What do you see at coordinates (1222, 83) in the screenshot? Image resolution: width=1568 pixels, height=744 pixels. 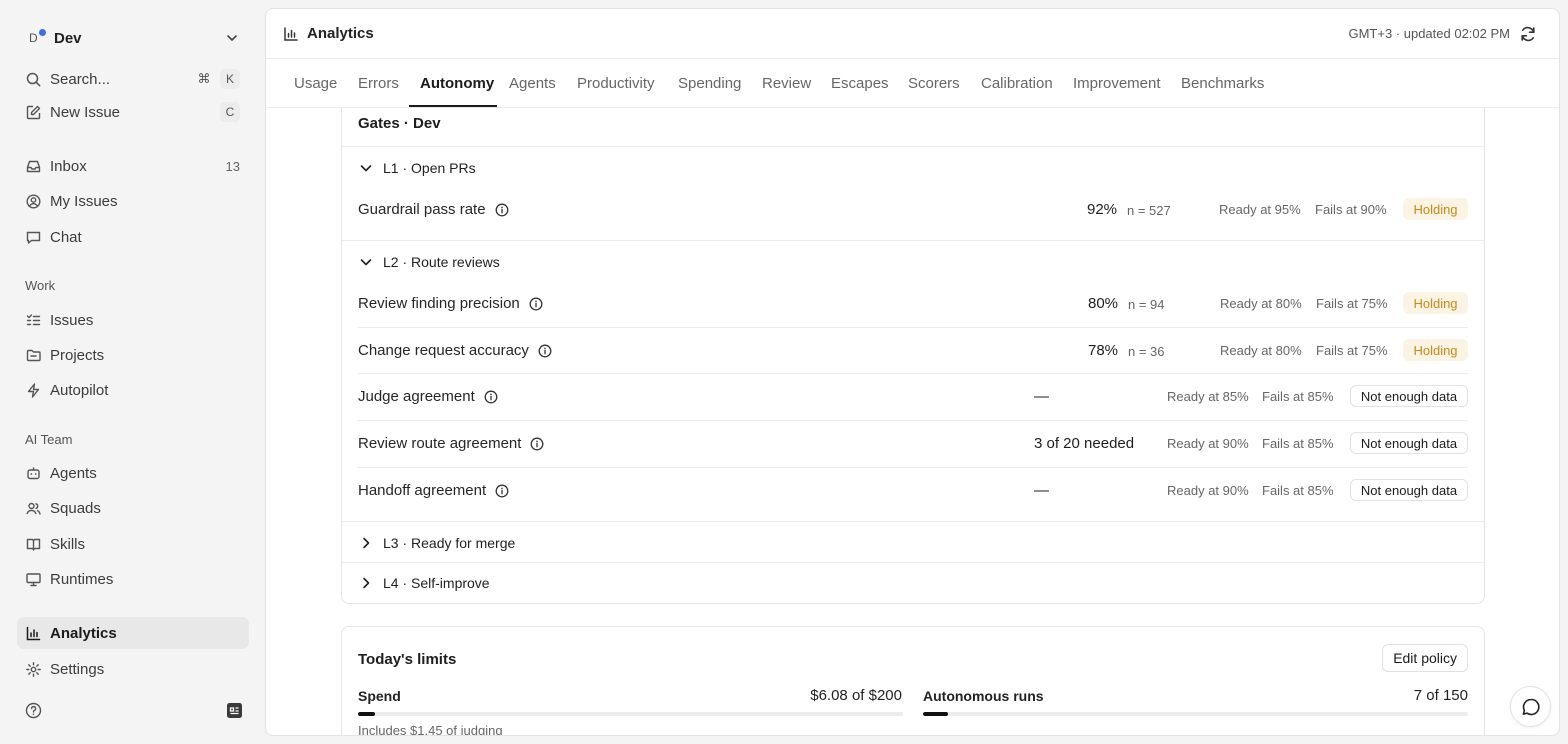 I see `tab-benchmarks: Benchmarks` at bounding box center [1222, 83].